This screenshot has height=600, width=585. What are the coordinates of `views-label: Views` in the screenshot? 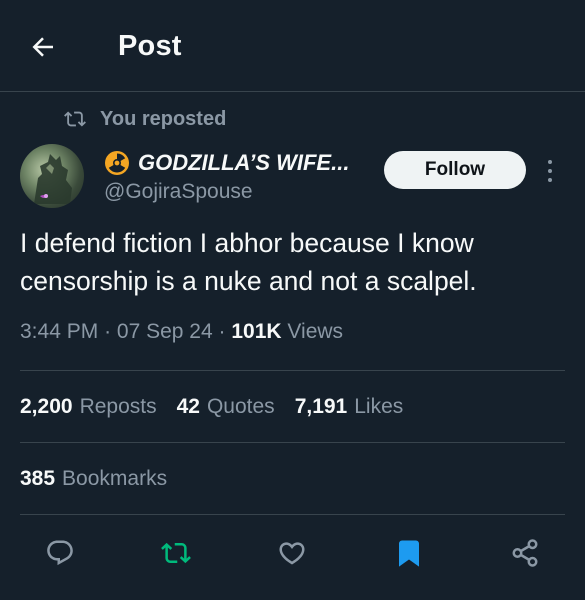 It's located at (315, 331).